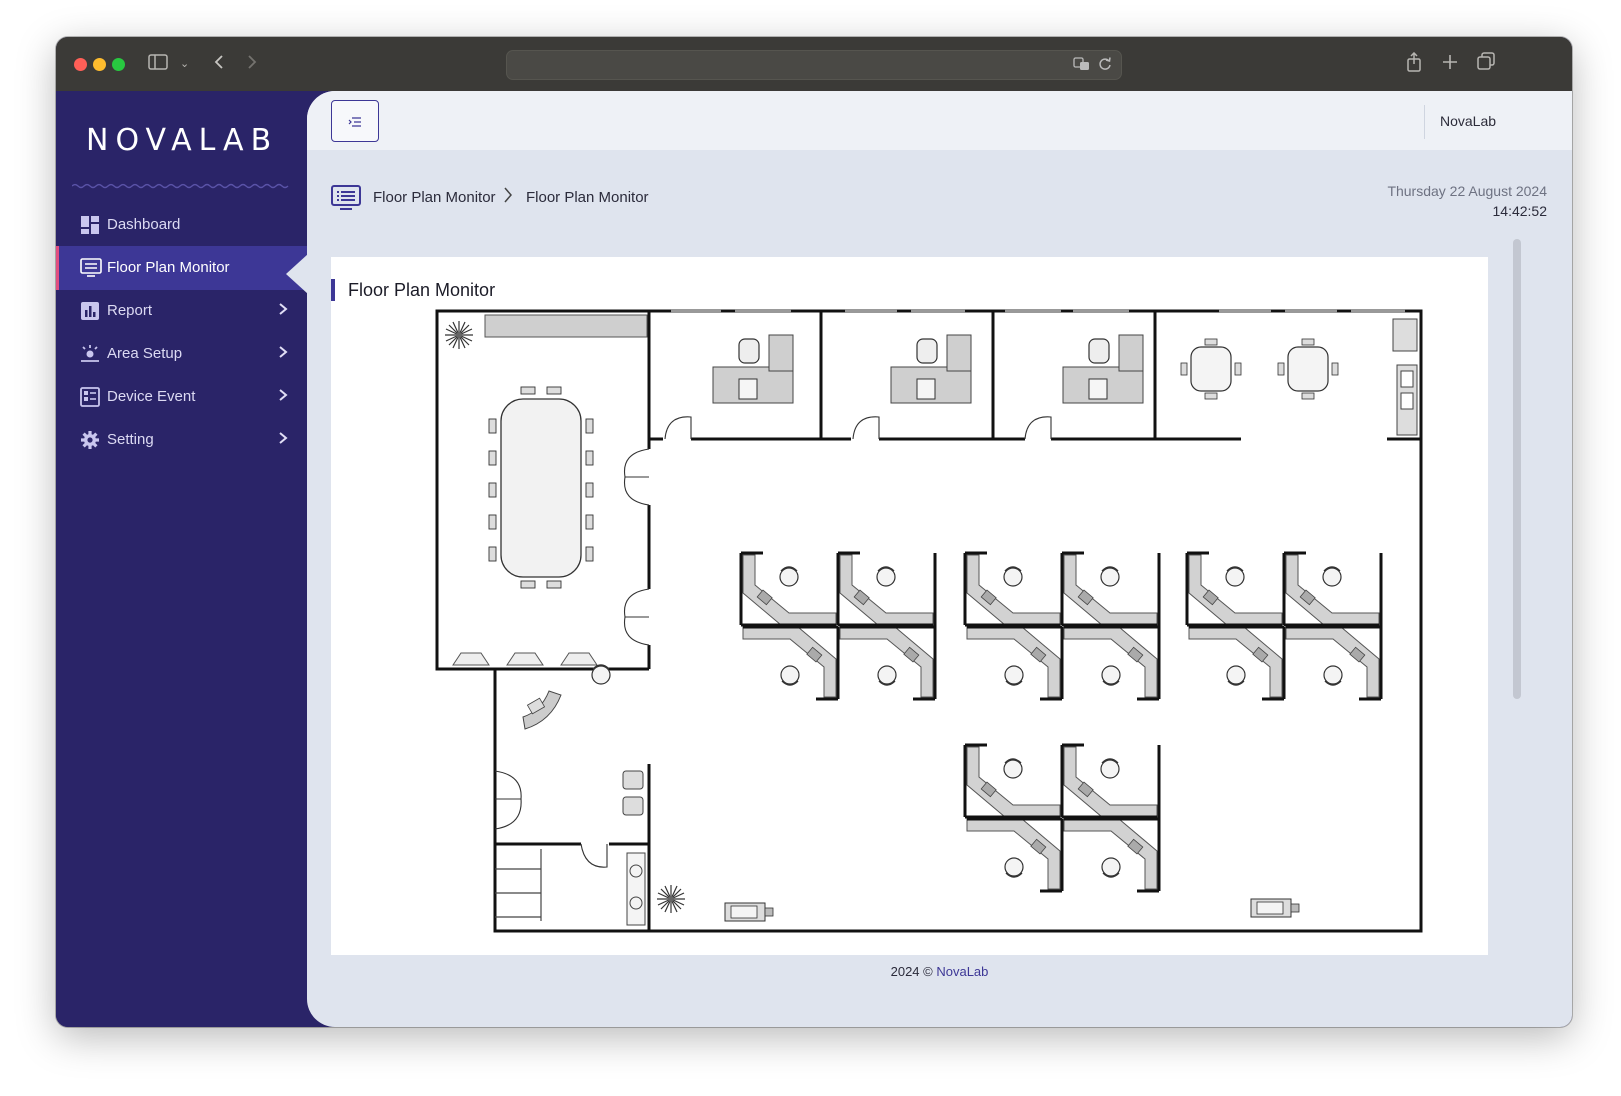 This screenshot has width=1621, height=1096. Describe the element at coordinates (1082, 66) in the screenshot. I see `translate-icon` at that location.